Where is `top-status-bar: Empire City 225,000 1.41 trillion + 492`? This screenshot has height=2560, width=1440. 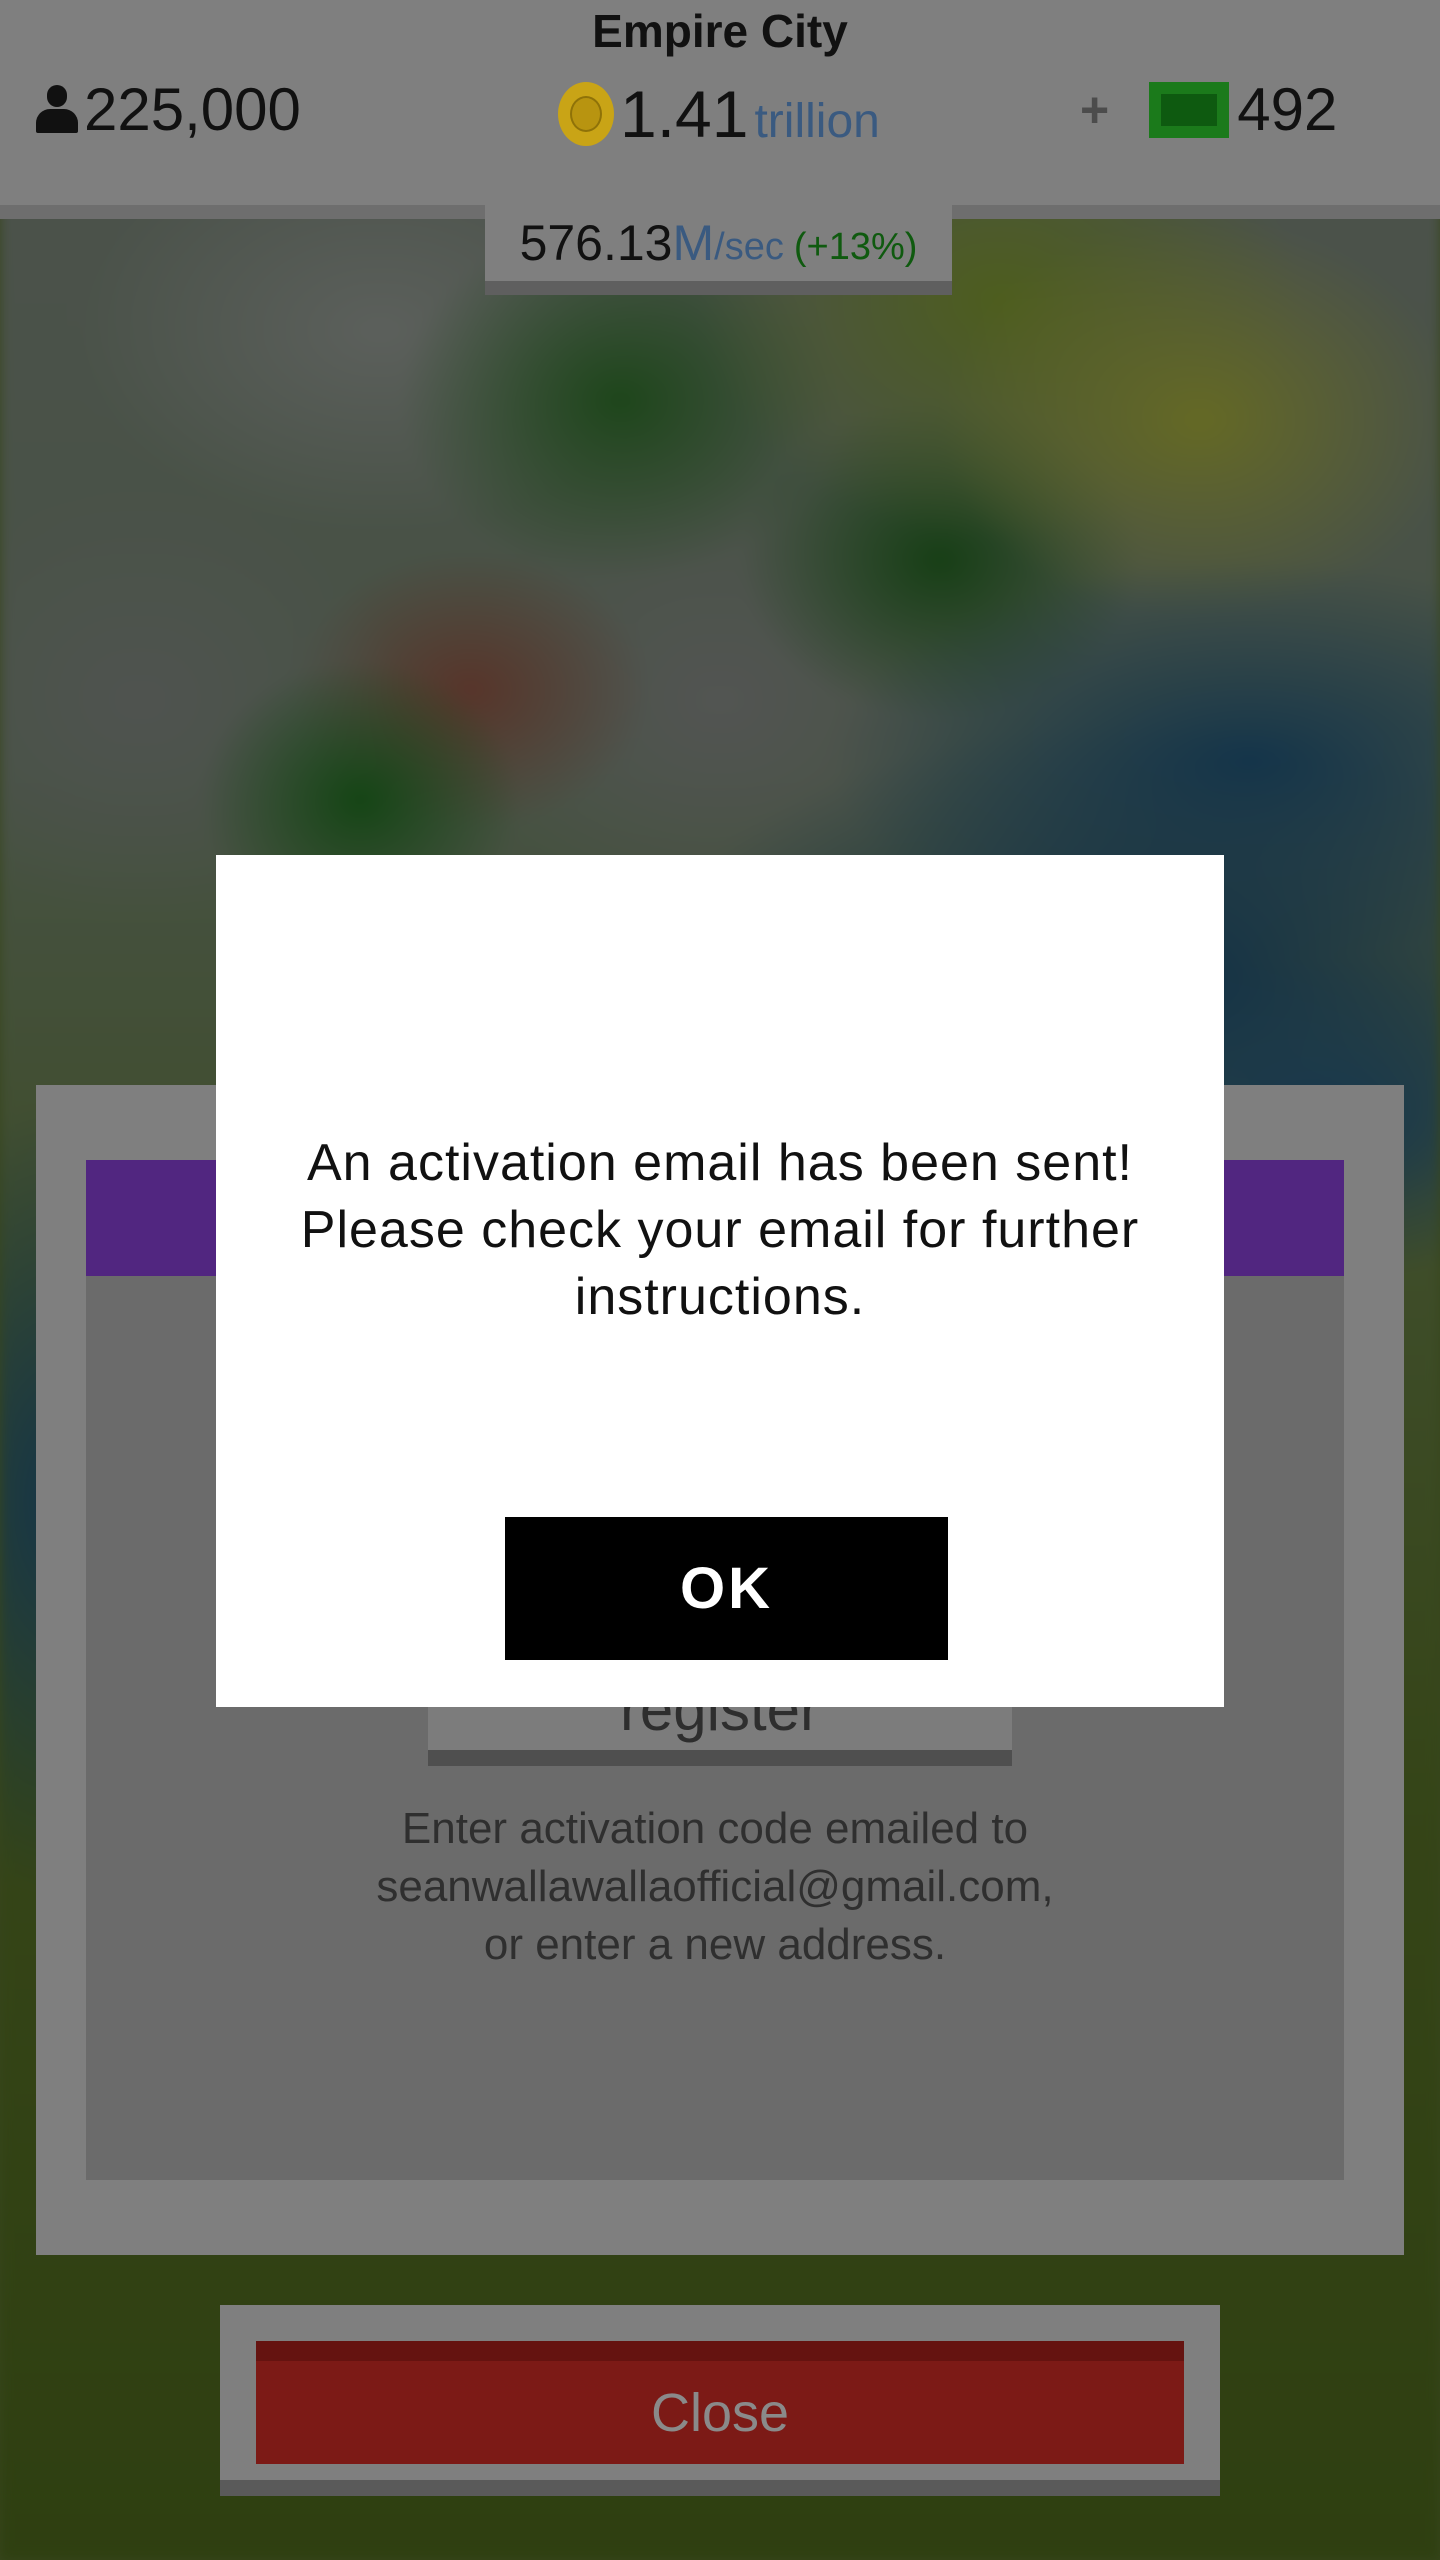 top-status-bar: Empire City 225,000 1.41 trillion + 492 is located at coordinates (720, 102).